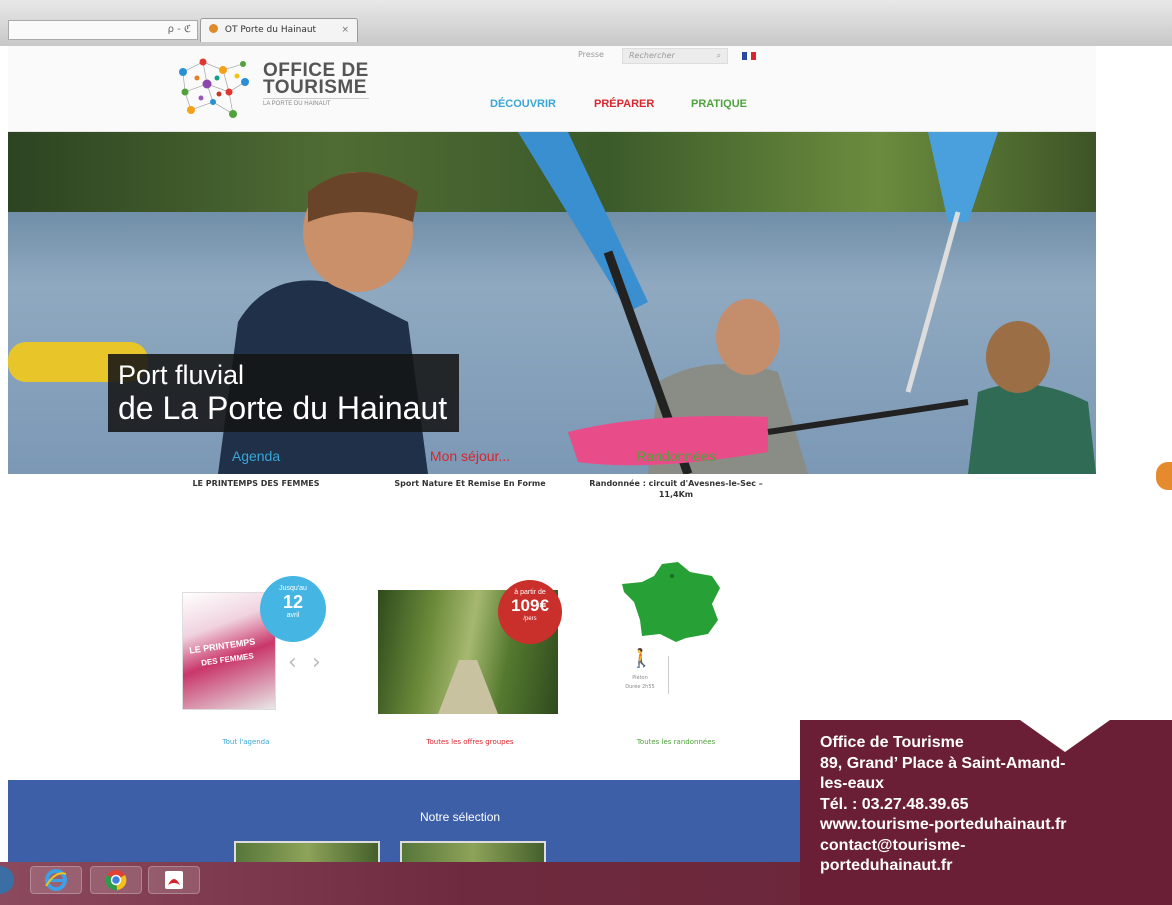 This screenshot has width=1172, height=905. What do you see at coordinates (640, 678) in the screenshot?
I see `hiker-label: Piéton` at bounding box center [640, 678].